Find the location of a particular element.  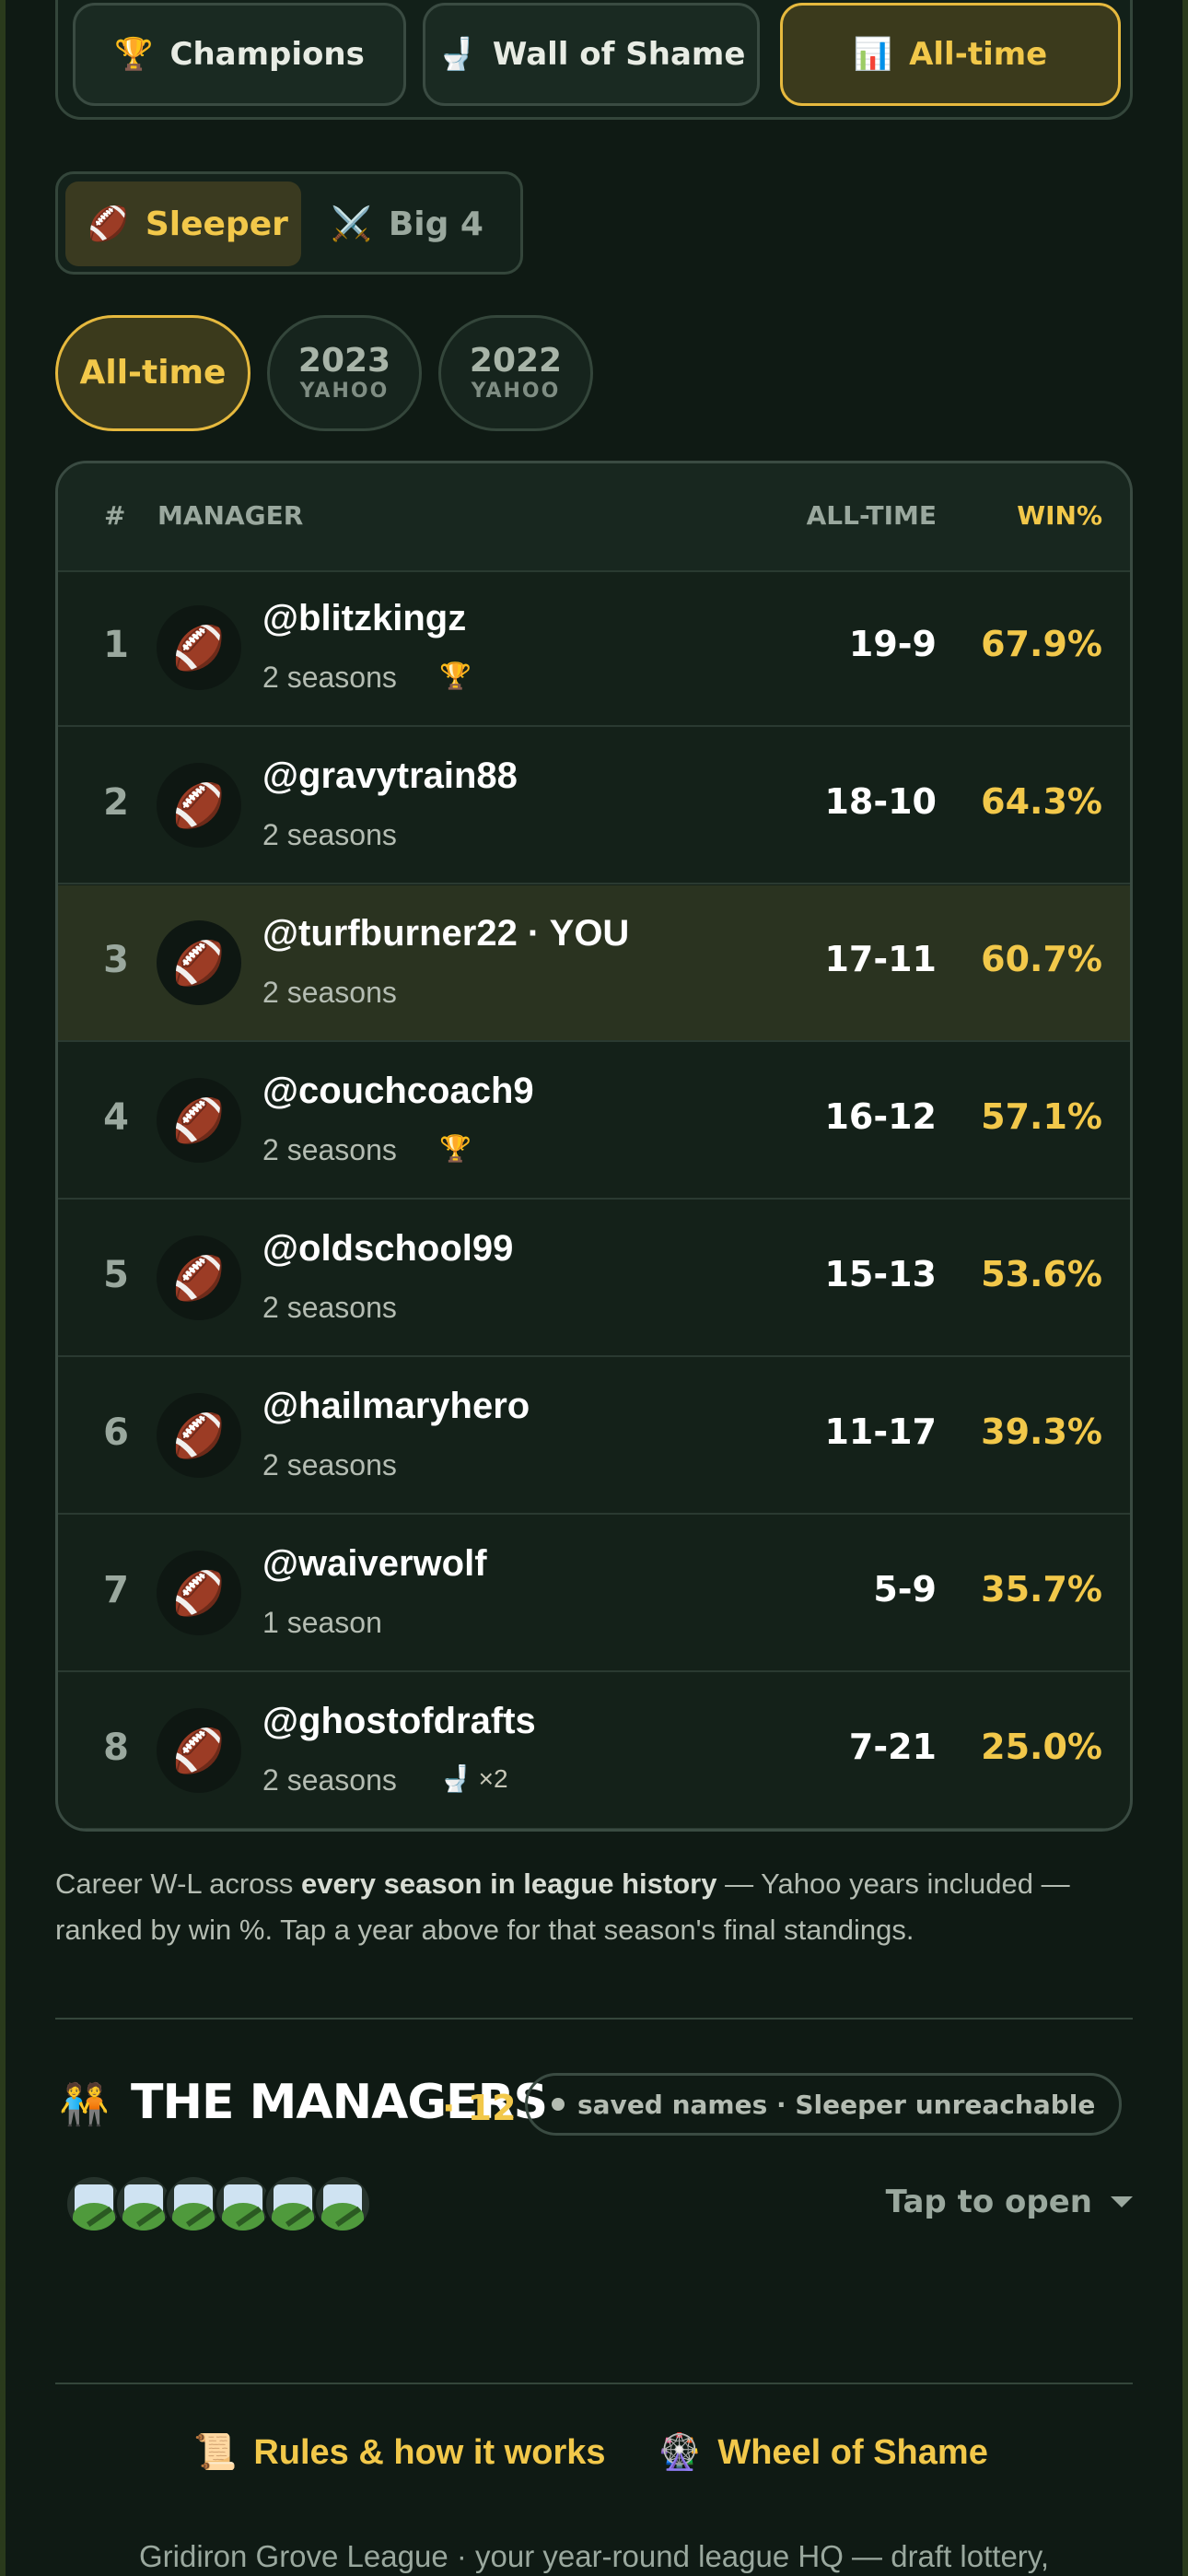

manager-name: @turfburner22 · YOU is located at coordinates (446, 933).